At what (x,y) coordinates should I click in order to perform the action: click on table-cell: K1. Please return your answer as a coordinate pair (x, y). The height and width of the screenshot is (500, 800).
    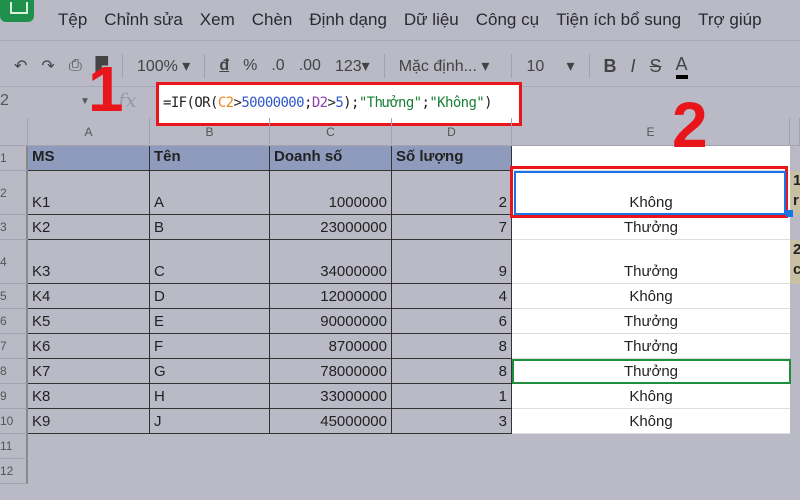
    Looking at the image, I should click on (89, 193).